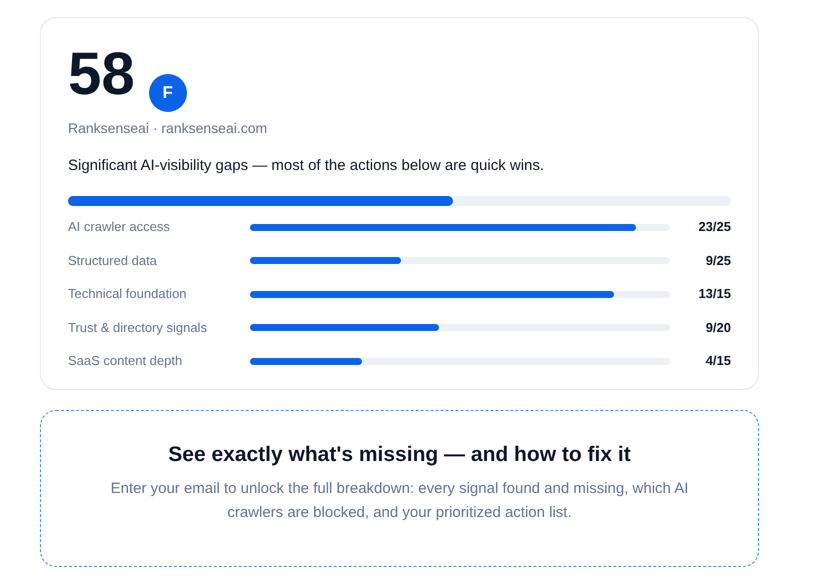 Image resolution: width=837 pixels, height=586 pixels. I want to click on category-score: 4/15, so click(717, 361).